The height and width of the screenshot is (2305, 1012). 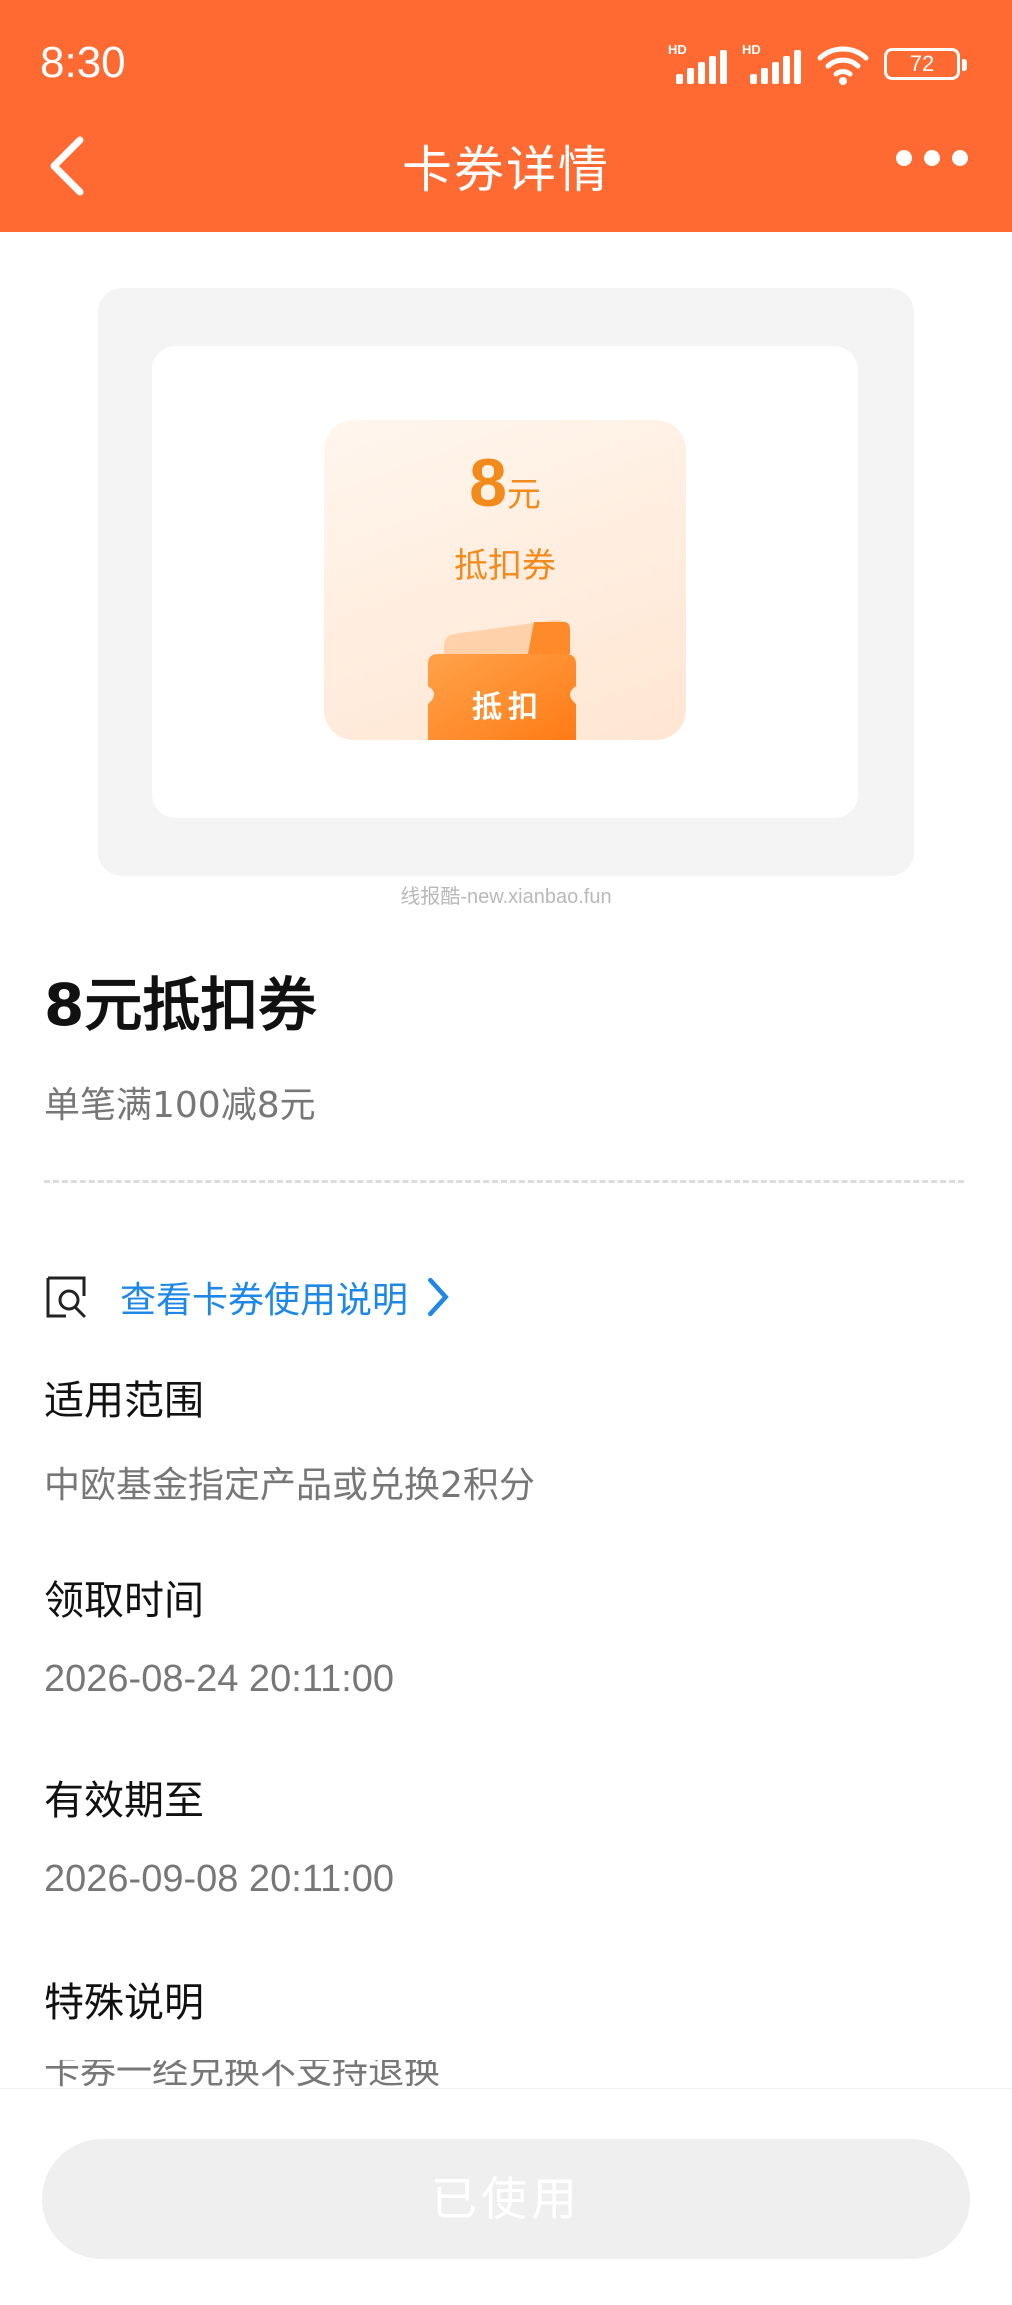 I want to click on dashed-divider, so click(x=504, y=1181).